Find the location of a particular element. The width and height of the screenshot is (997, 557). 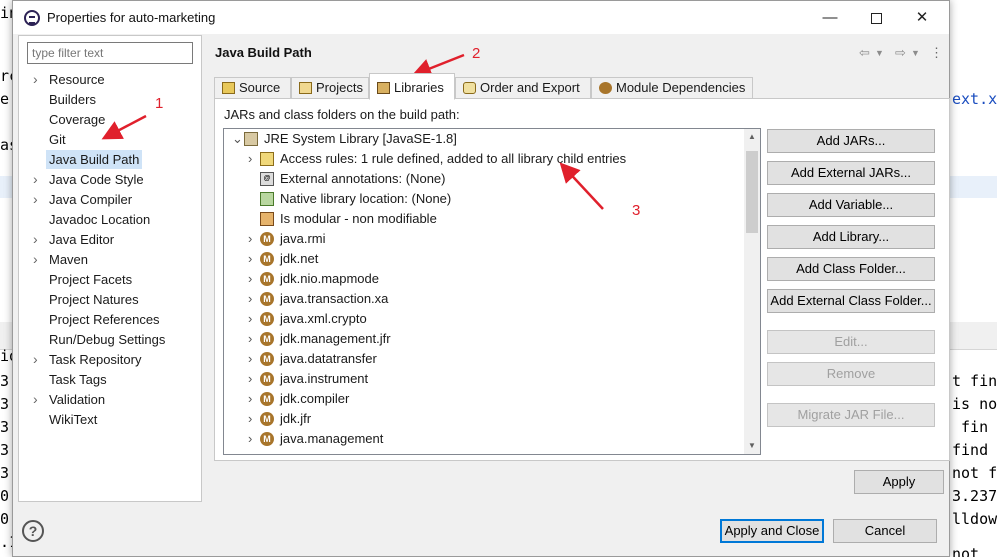

tree-scrollbar: ▲ ▼ is located at coordinates (752, 291).